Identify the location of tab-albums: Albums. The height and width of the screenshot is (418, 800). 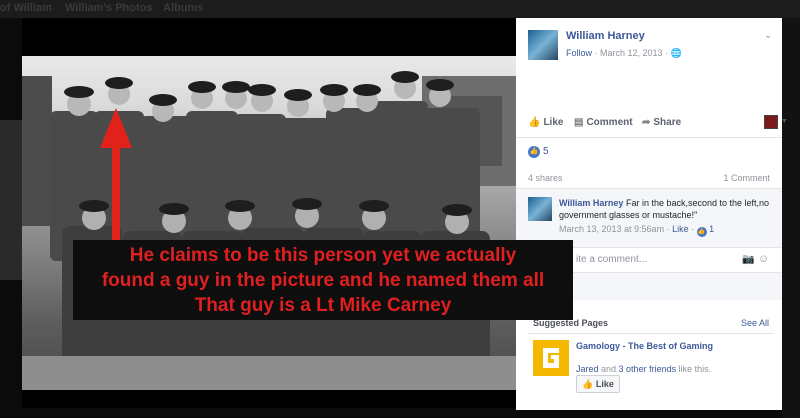
(183, 8).